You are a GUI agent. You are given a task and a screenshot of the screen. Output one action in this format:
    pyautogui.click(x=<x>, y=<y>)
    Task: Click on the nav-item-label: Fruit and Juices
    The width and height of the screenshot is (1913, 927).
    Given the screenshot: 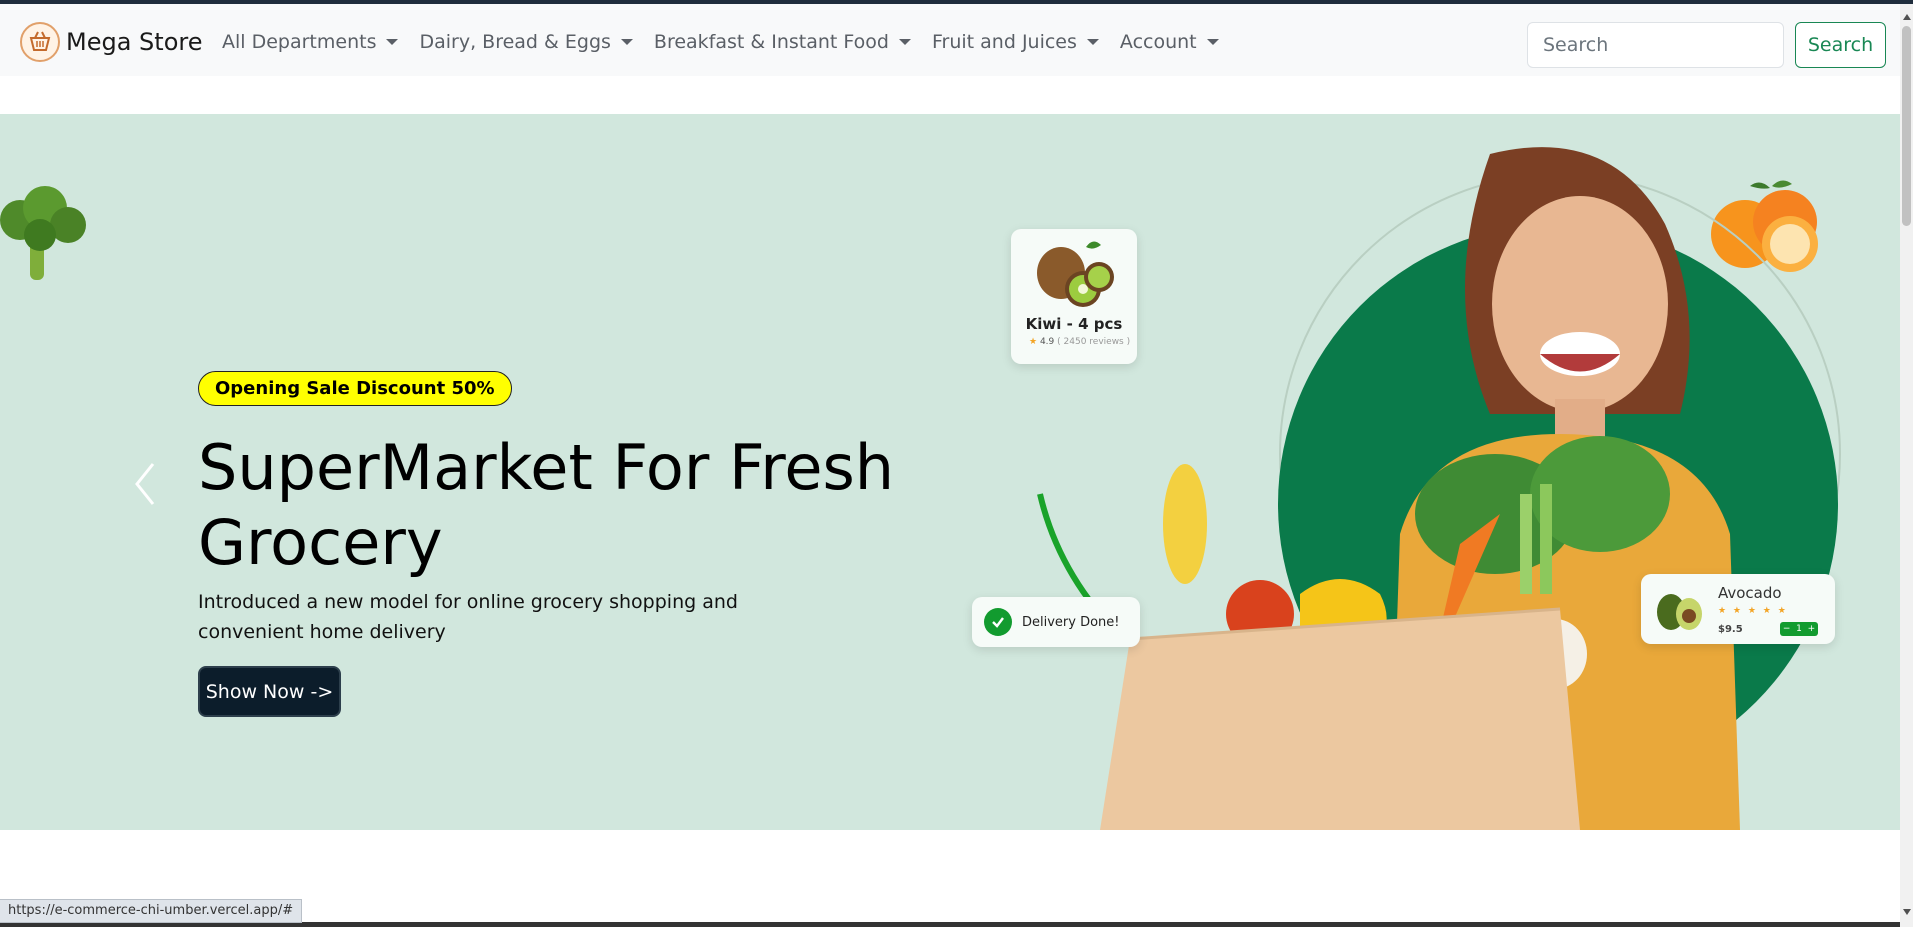 What is the action you would take?
    pyautogui.click(x=1004, y=42)
    